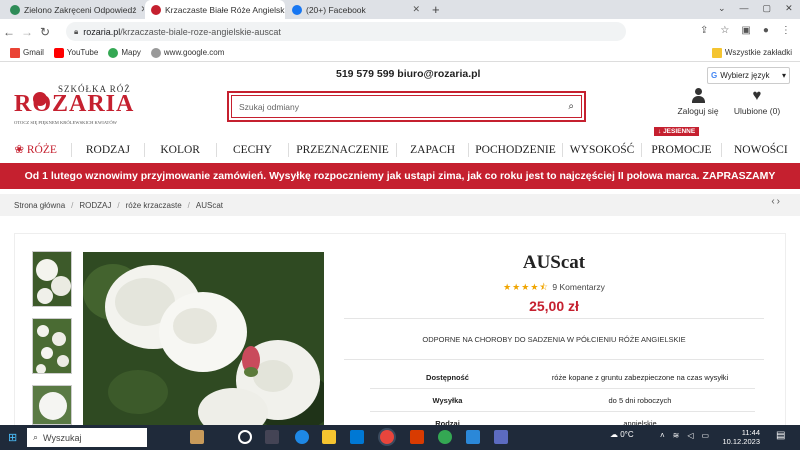  I want to click on tab-rozaria: Krzaczaste Białe Róże Angielski ✕, so click(215, 9).